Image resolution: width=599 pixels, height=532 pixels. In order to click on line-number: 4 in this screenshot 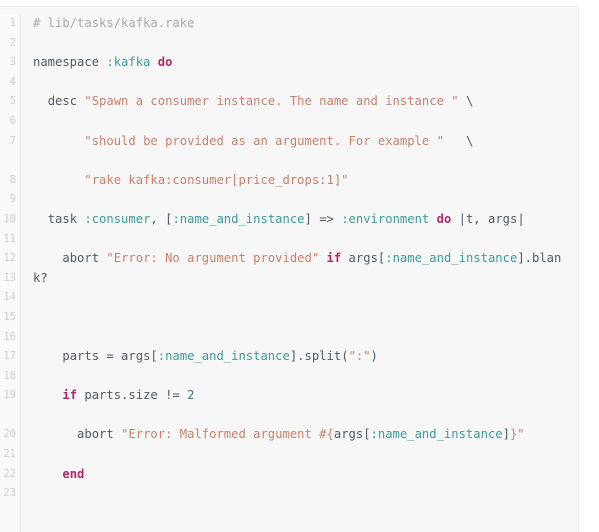, I will do `click(12, 81)`.